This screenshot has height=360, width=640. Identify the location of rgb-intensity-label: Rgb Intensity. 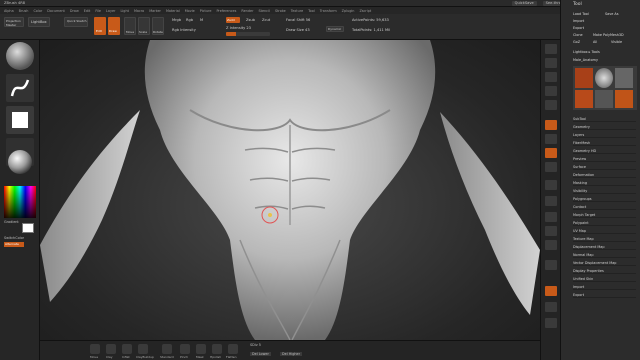
(184, 30).